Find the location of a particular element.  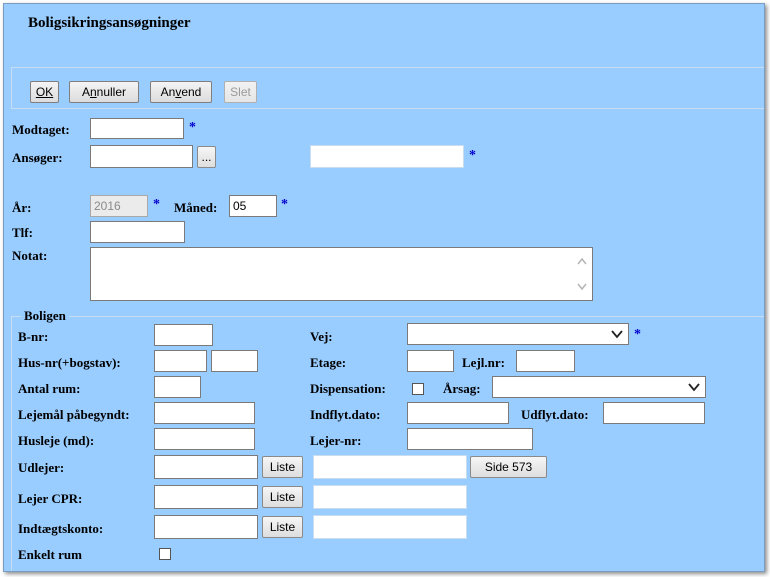

udlejer-liste-label: Liste is located at coordinates (282, 467).